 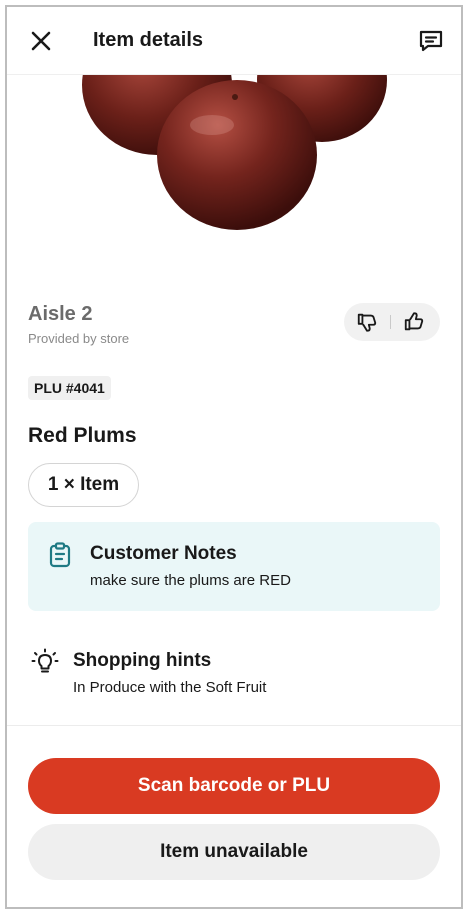 I want to click on chat-icon, so click(x=431, y=41).